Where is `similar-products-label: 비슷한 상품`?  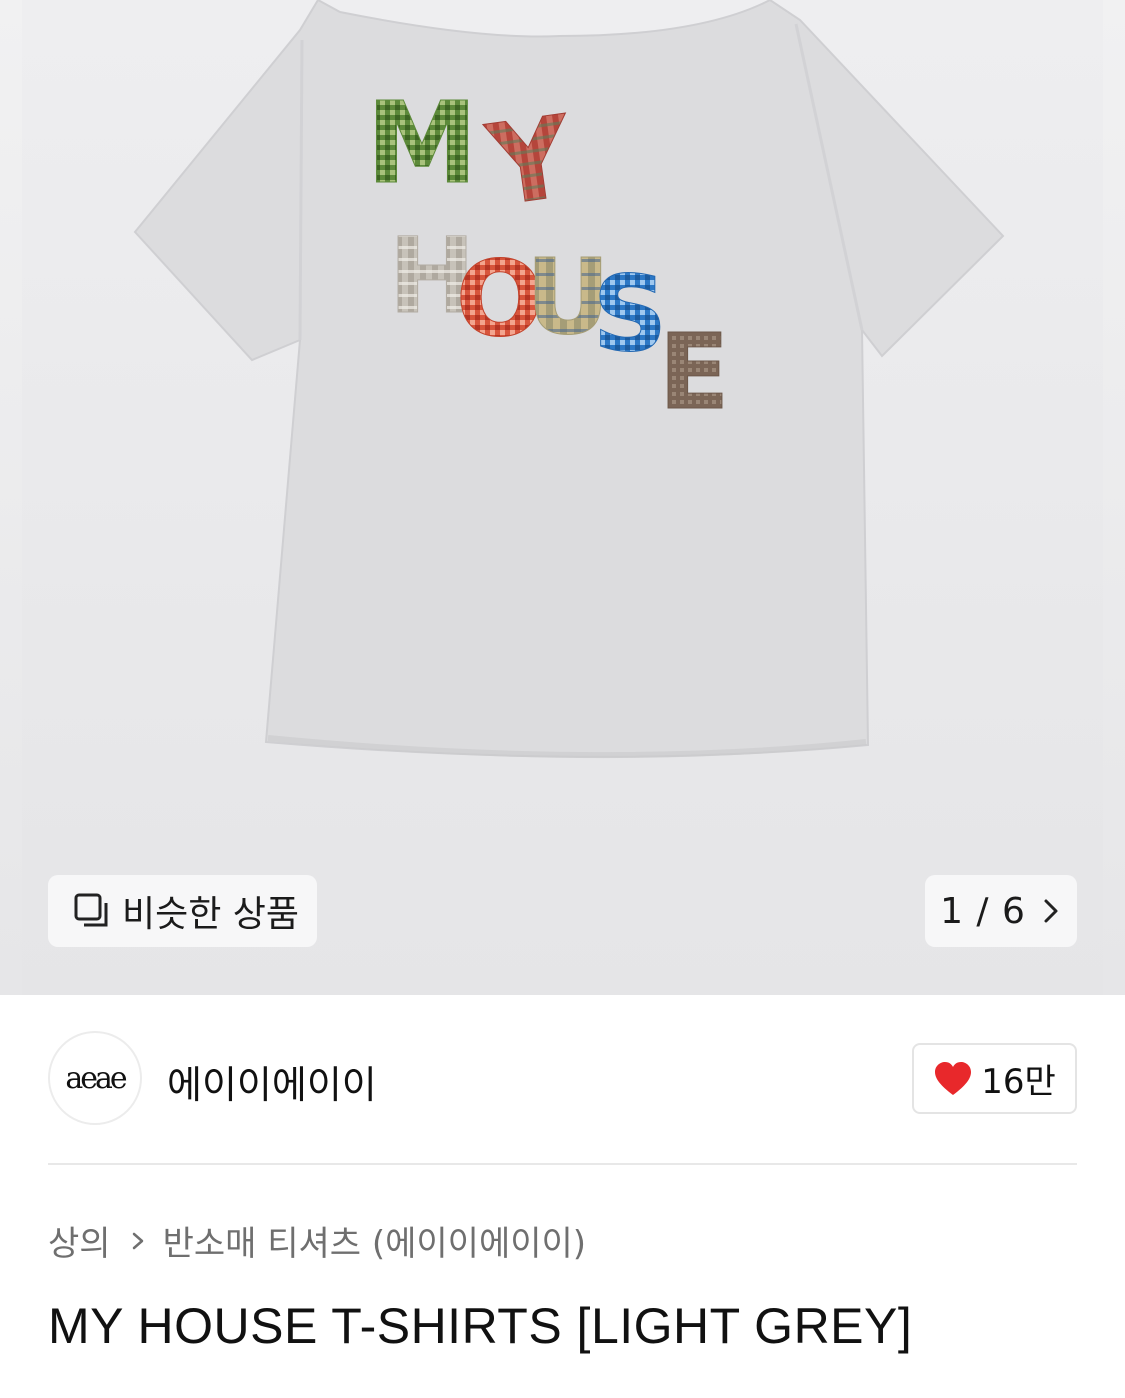
similar-products-label: 비슷한 상품 is located at coordinates (211, 914).